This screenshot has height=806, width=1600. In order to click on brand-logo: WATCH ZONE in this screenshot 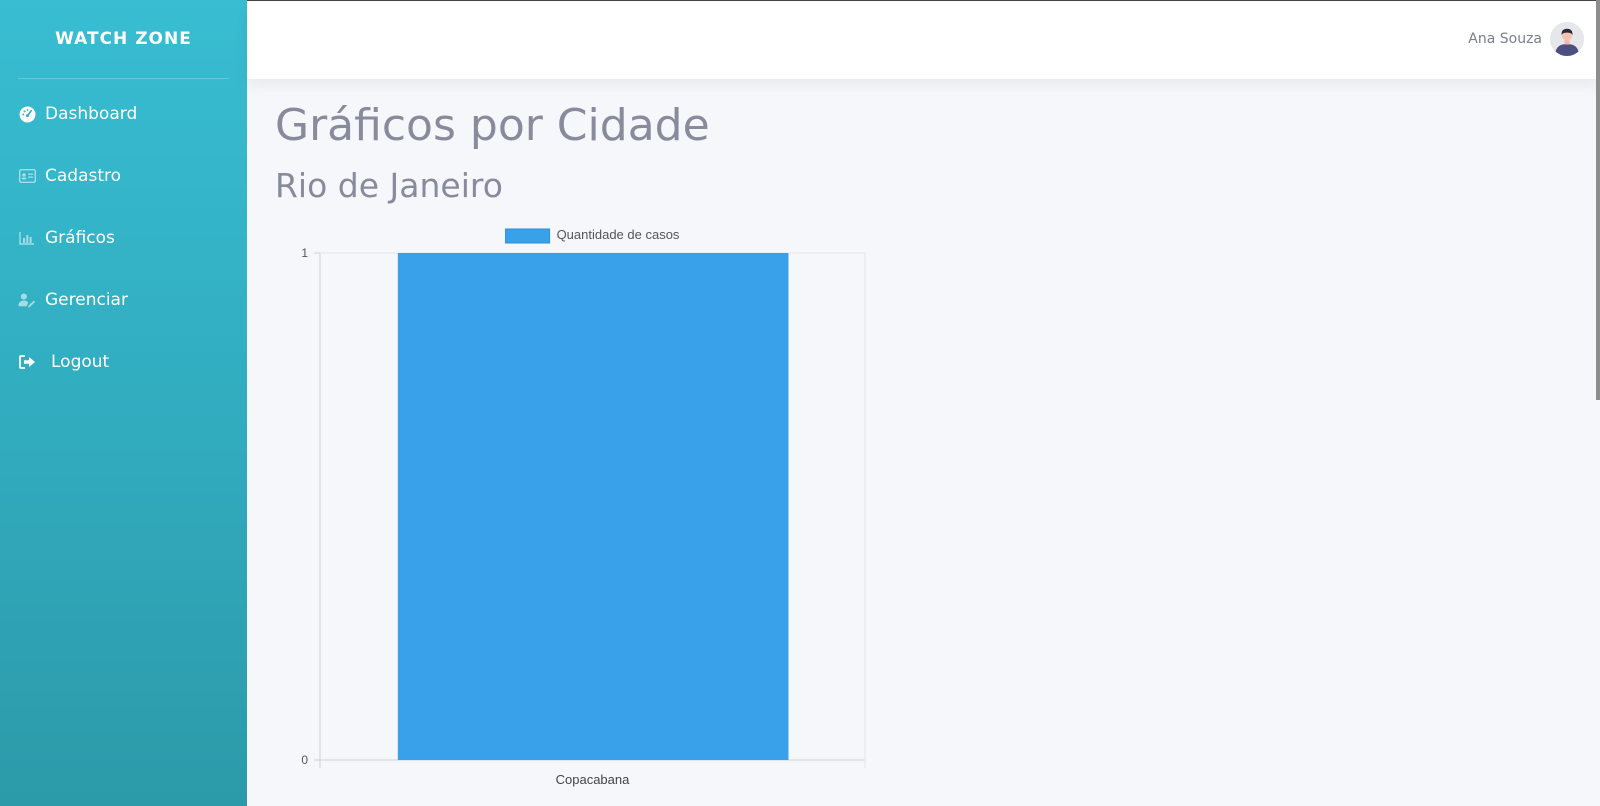, I will do `click(123, 39)`.